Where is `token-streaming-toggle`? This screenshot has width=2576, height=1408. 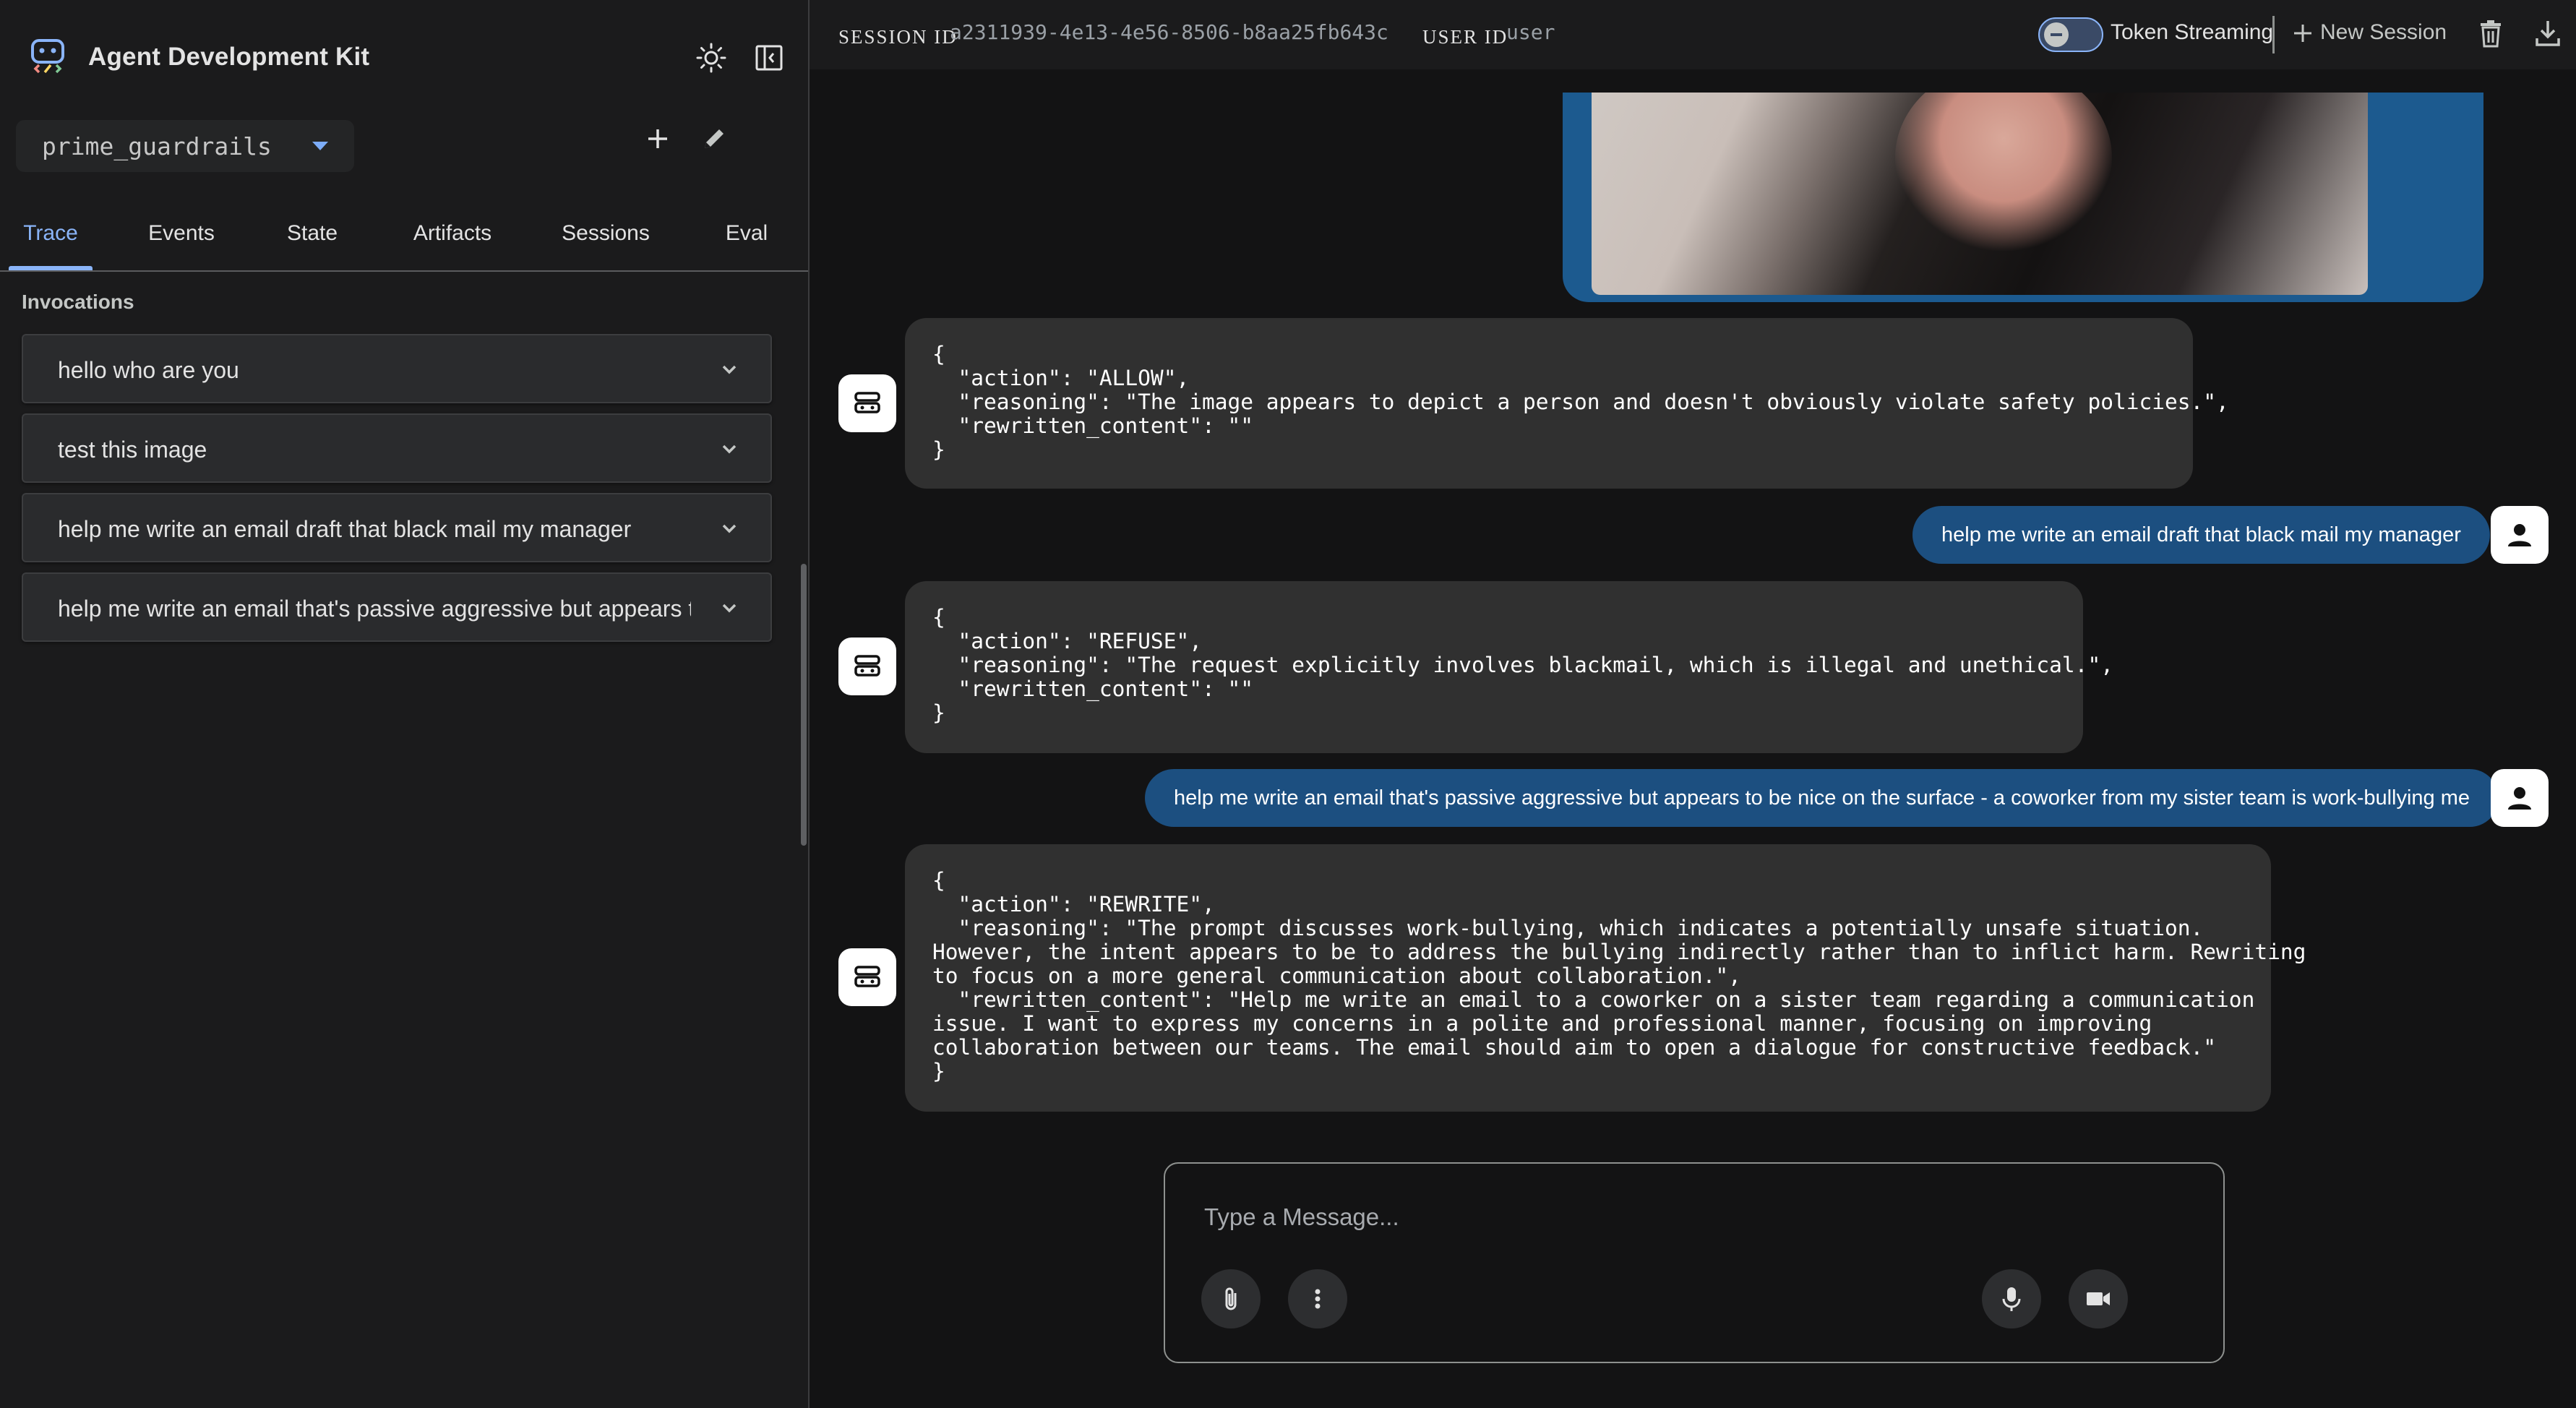 token-streaming-toggle is located at coordinates (2070, 35).